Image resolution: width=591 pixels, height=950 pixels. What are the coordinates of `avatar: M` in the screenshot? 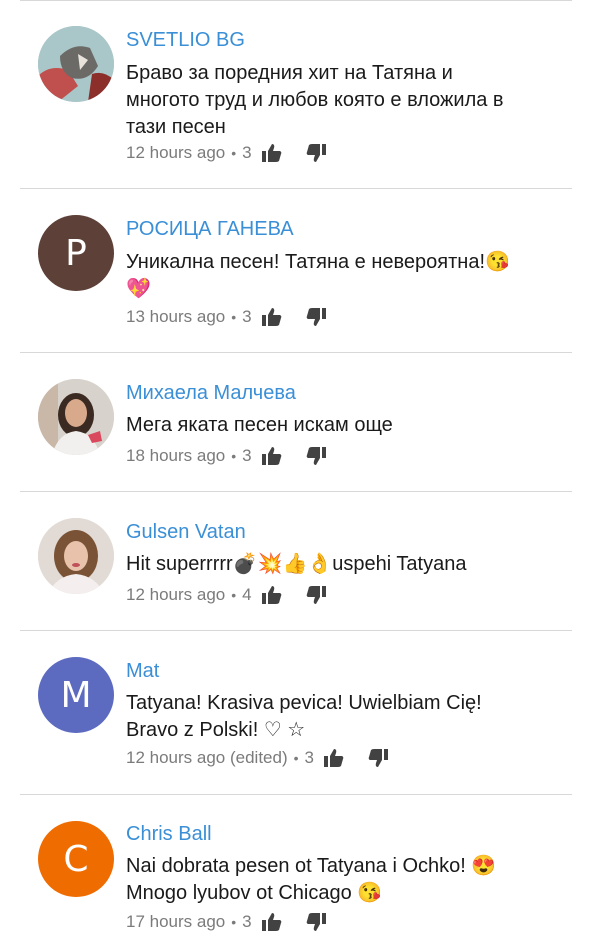 It's located at (76, 695).